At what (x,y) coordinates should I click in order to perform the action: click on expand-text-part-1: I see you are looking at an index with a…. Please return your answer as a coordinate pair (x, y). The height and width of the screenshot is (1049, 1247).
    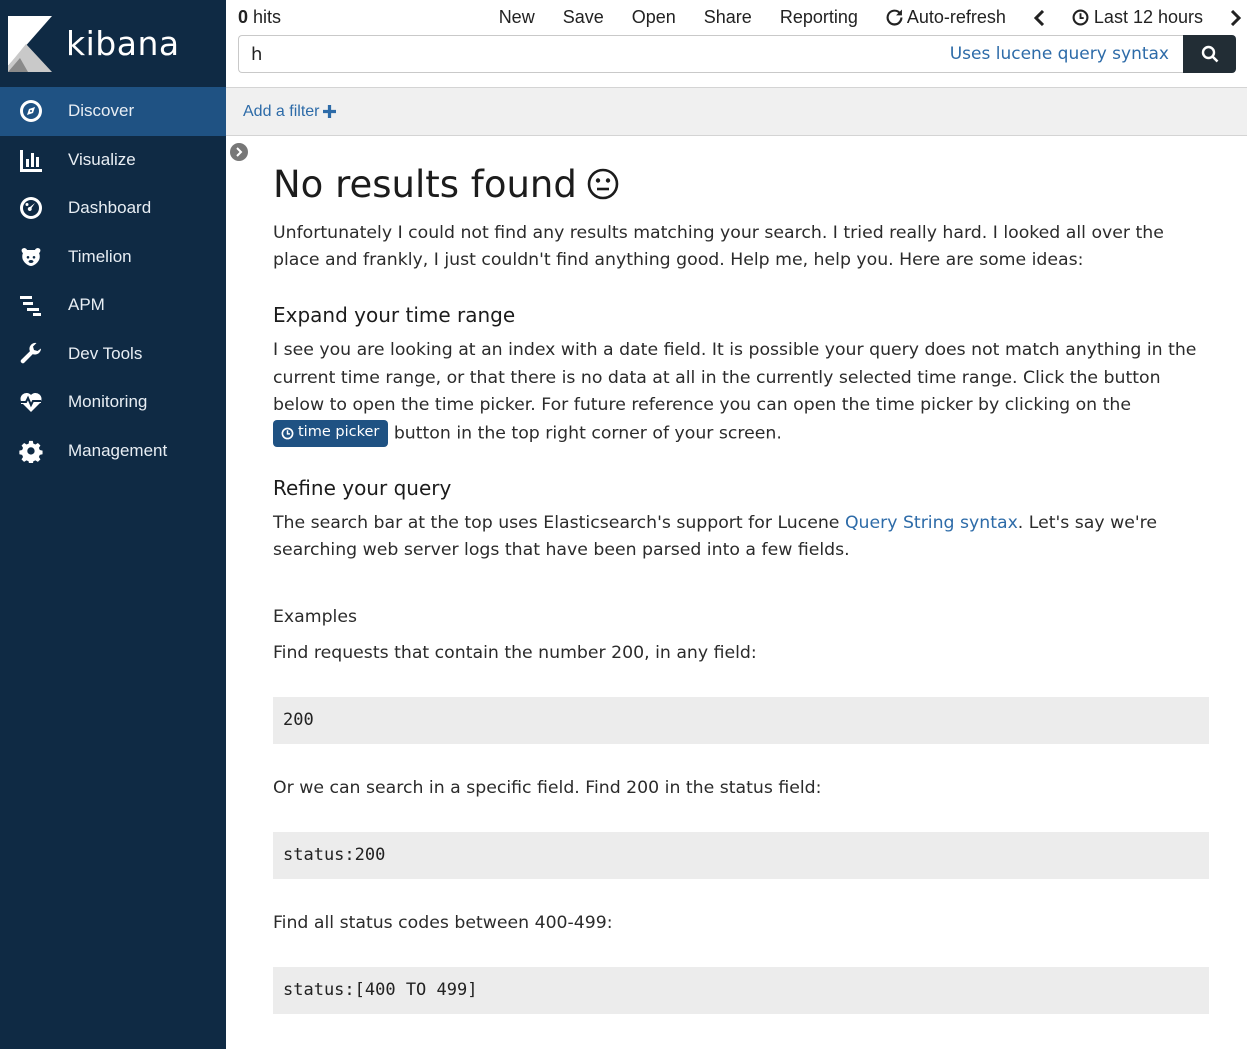
    Looking at the image, I should click on (735, 377).